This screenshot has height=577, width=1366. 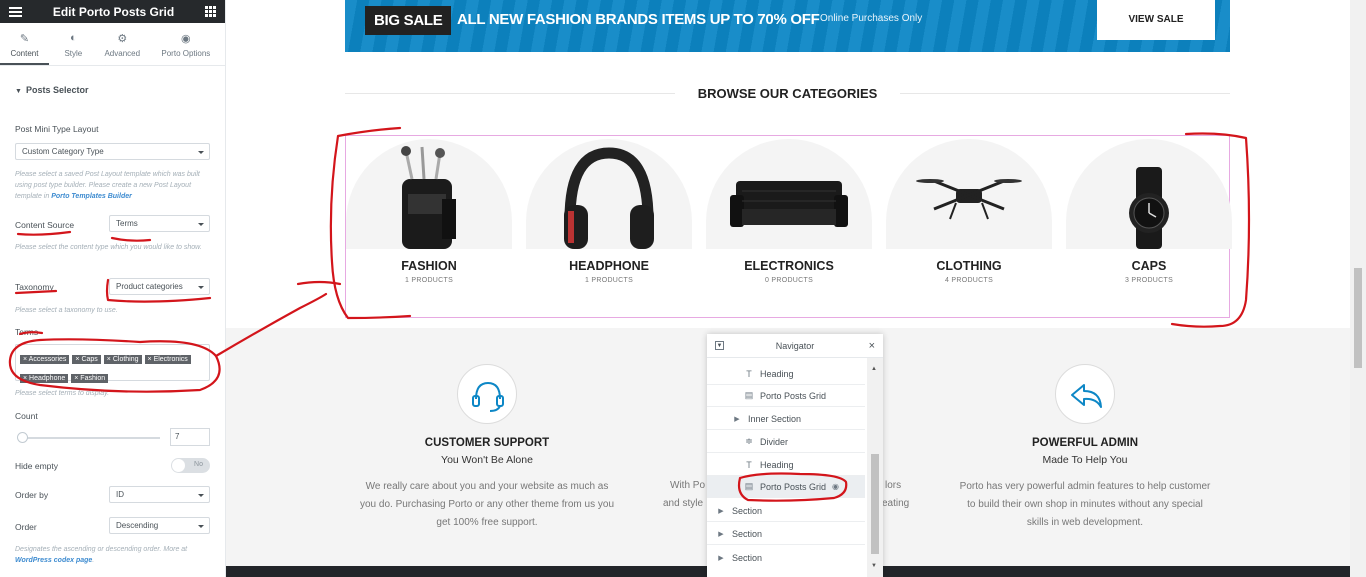 I want to click on sale-subtext: Online Purchases Only, so click(x=871, y=18).